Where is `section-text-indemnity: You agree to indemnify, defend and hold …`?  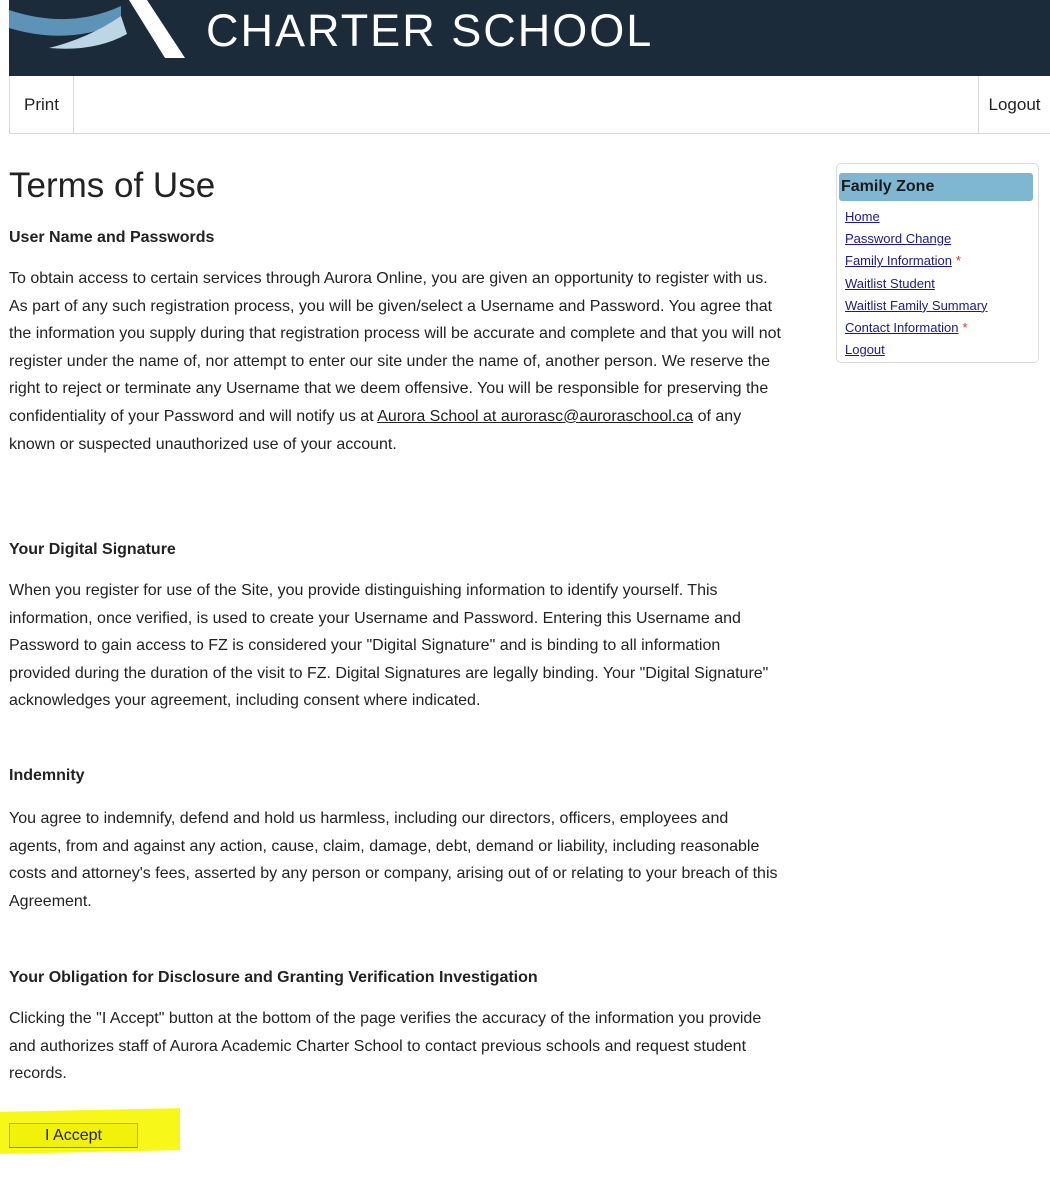 section-text-indemnity: You agree to indemnify, defend and hold … is located at coordinates (393, 860).